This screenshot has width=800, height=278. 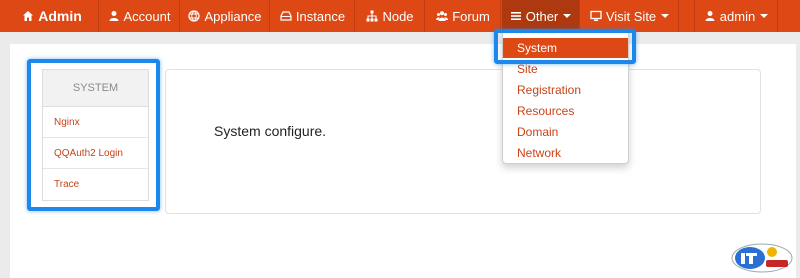 What do you see at coordinates (565, 153) in the screenshot?
I see `dropdown-item-network: Network` at bounding box center [565, 153].